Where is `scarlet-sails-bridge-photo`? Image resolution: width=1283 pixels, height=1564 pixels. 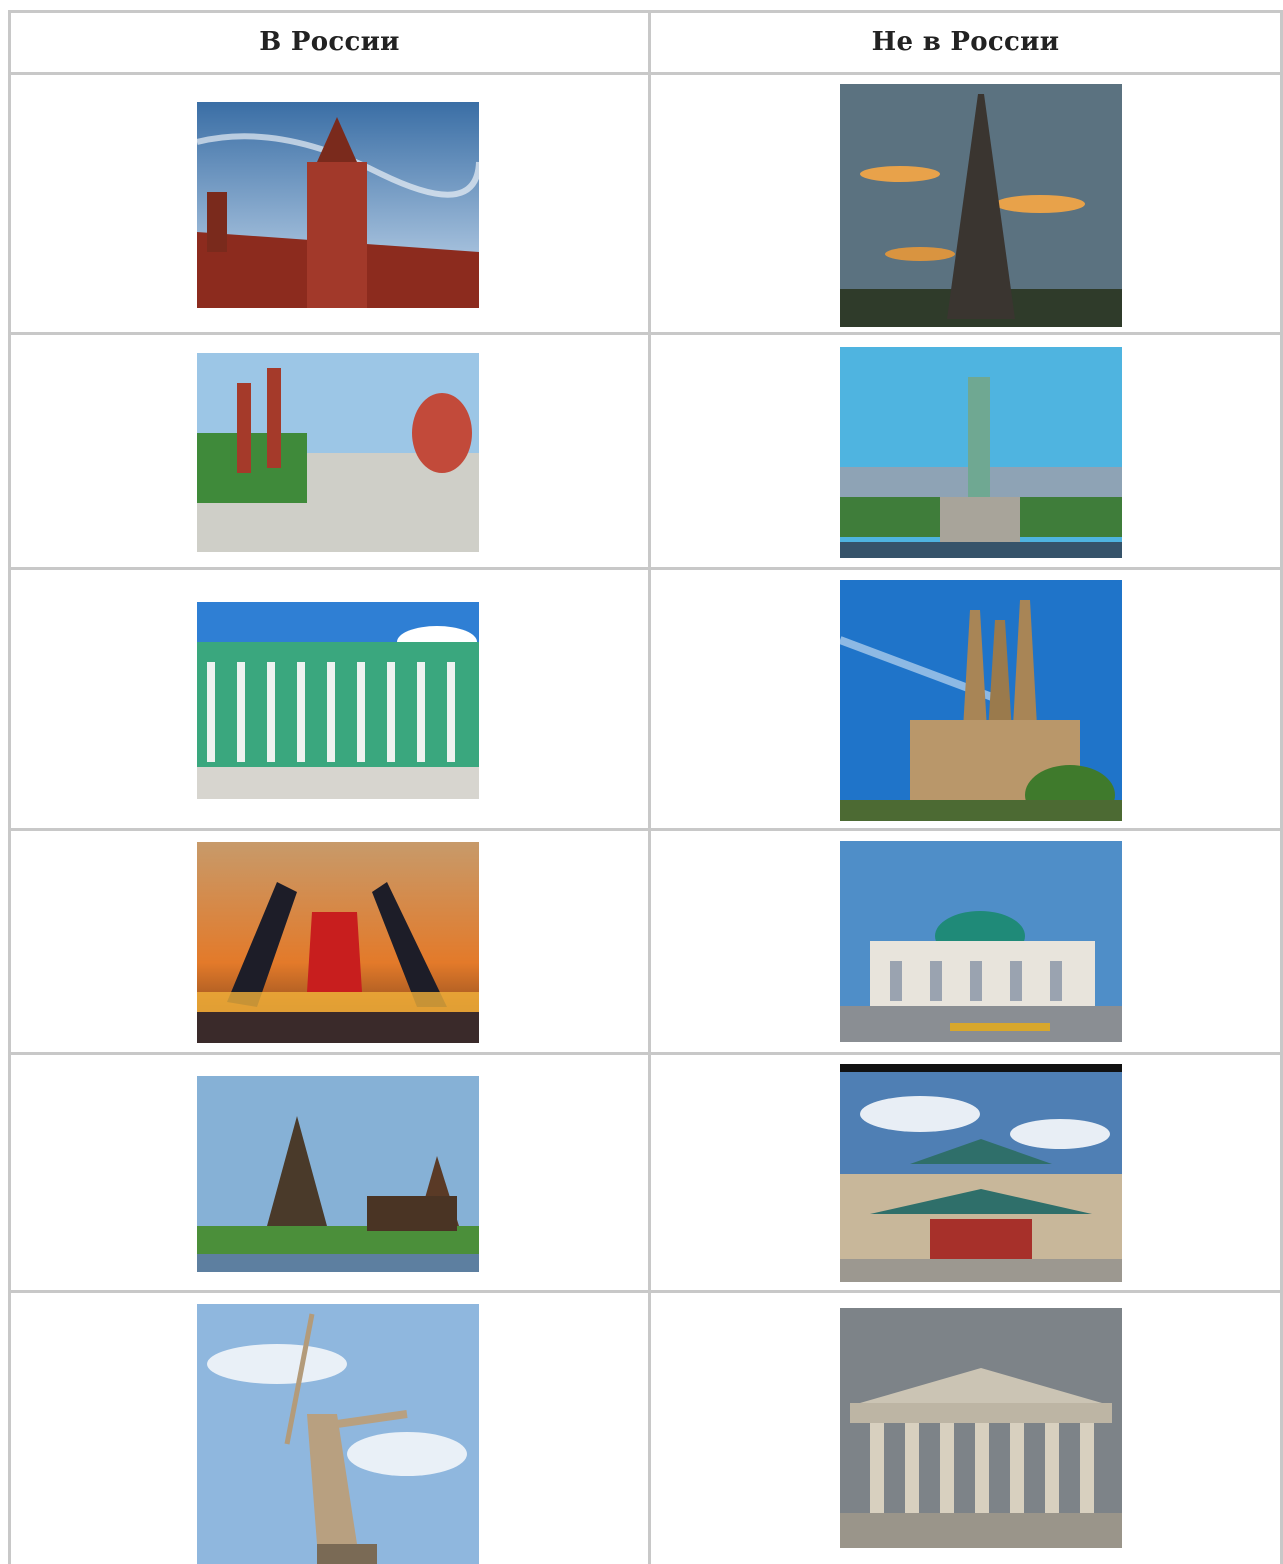
scarlet-sails-bridge-photo is located at coordinates (338, 942).